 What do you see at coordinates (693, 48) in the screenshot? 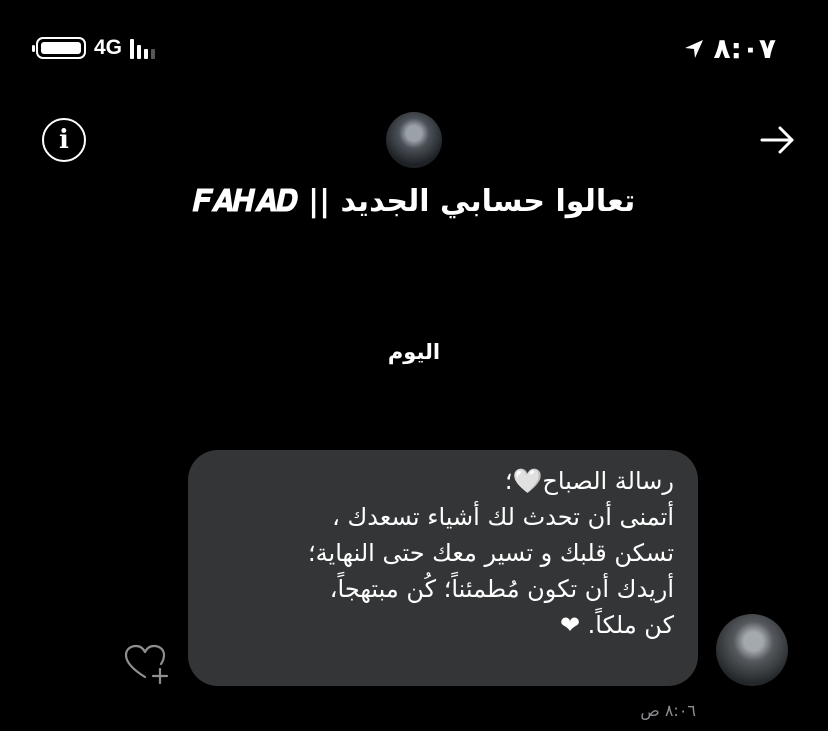
I see `location-arrow-icon` at bounding box center [693, 48].